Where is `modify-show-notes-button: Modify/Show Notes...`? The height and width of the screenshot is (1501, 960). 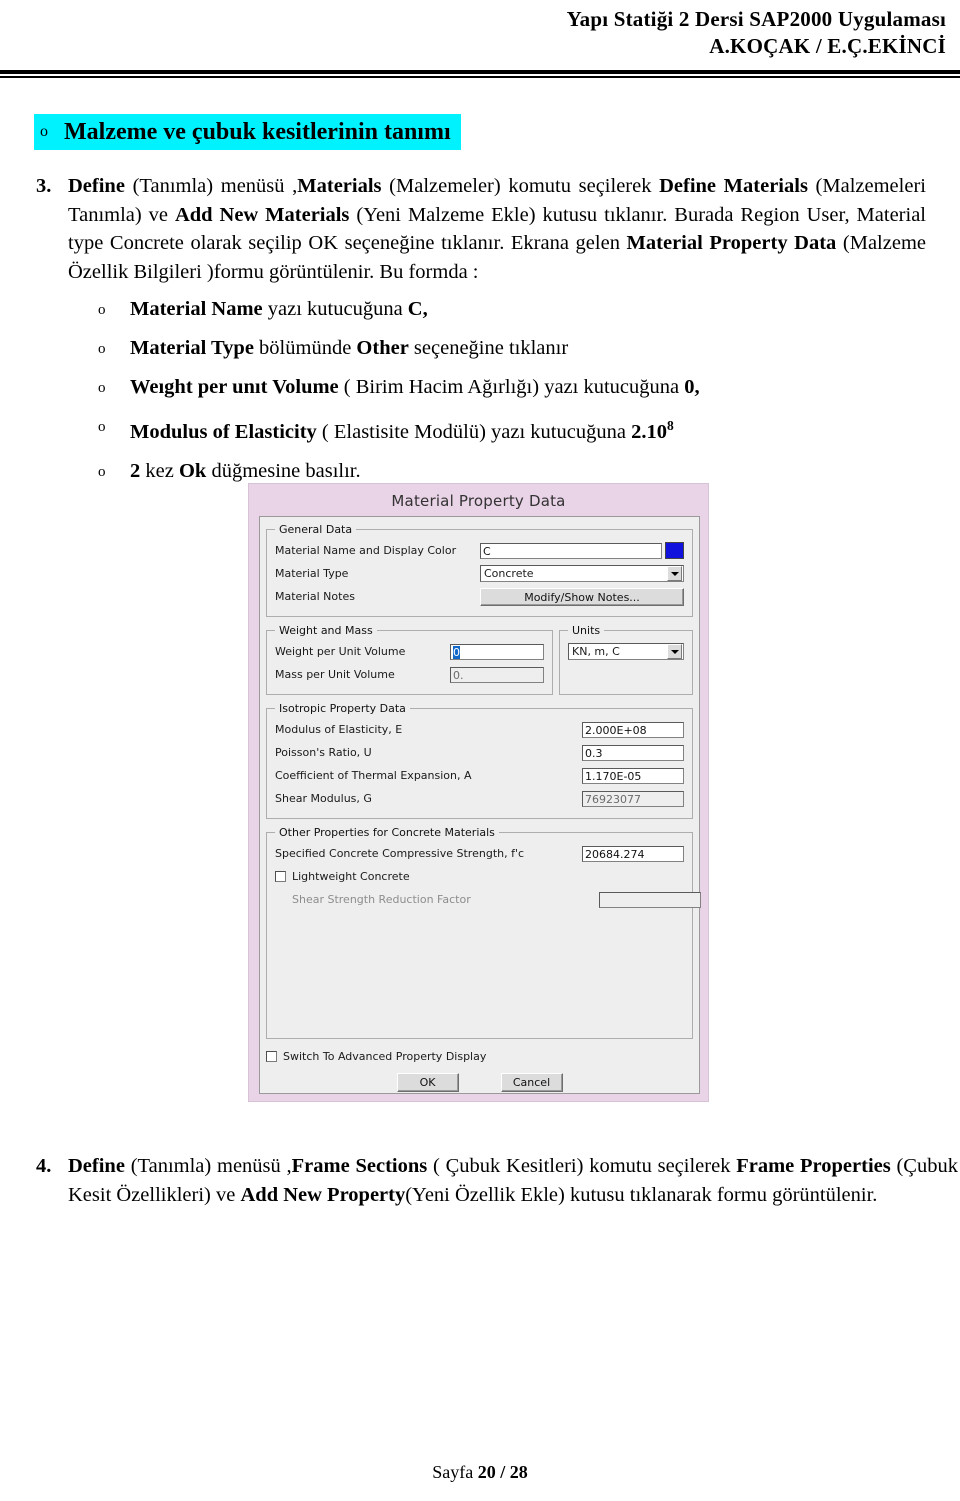 modify-show-notes-button: Modify/Show Notes... is located at coordinates (582, 596).